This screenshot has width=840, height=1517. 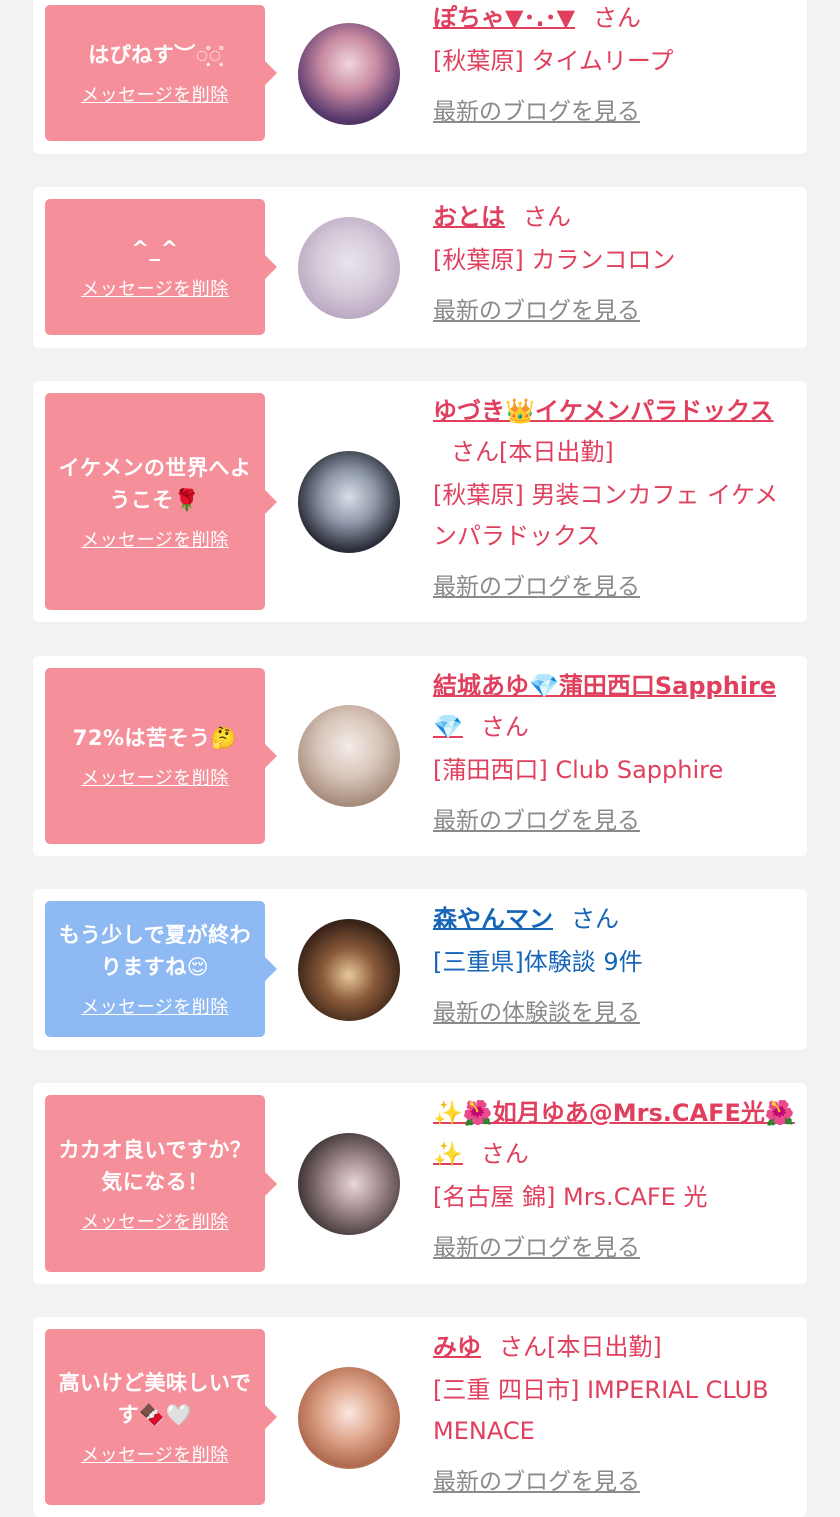 I want to click on message-text: イケメンの世界へようこそ🌹, so click(x=155, y=483).